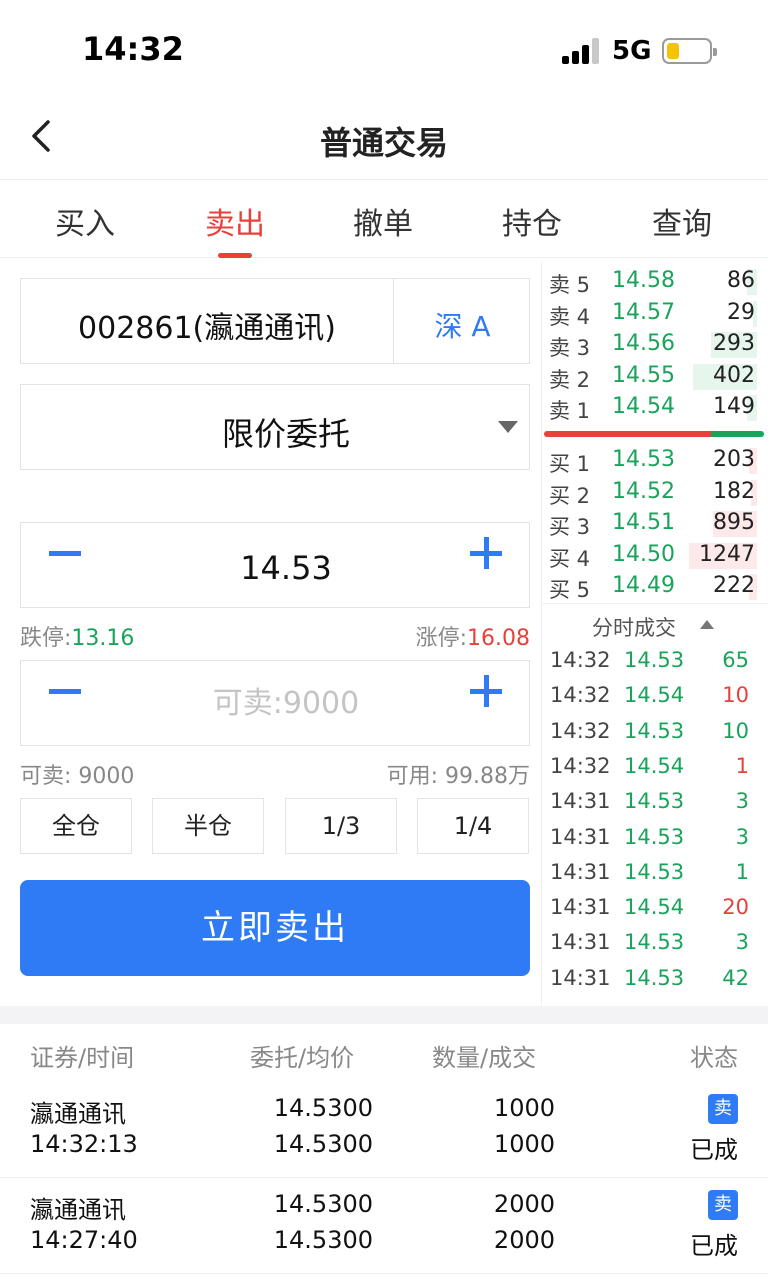  Describe the element at coordinates (275, 427) in the screenshot. I see `order-type-dropdown: 限价委托` at that location.